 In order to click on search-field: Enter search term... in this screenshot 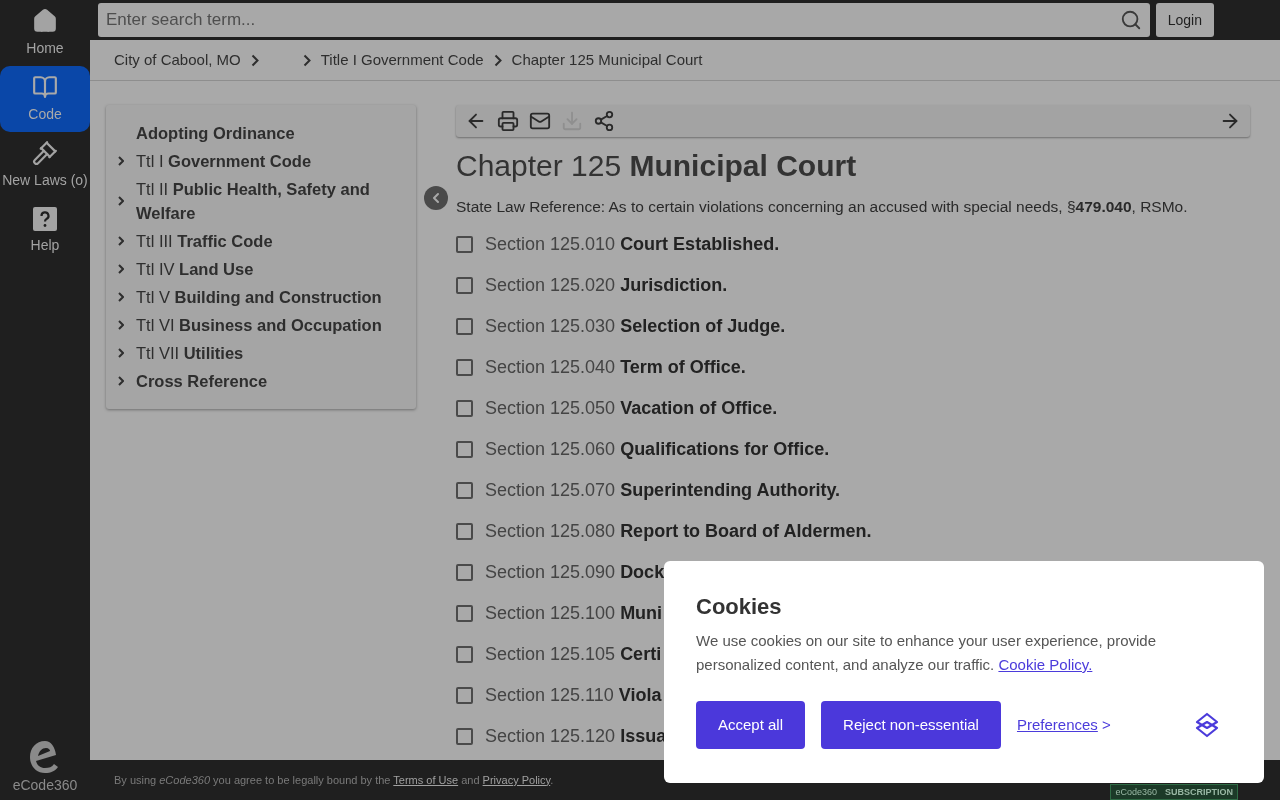, I will do `click(624, 20)`.